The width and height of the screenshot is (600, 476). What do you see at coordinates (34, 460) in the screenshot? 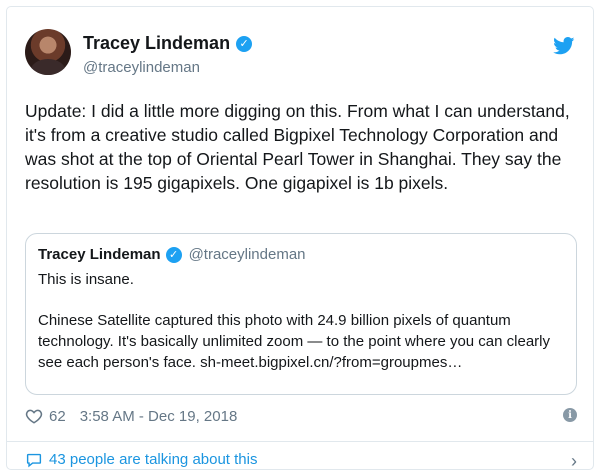
I see `comment-bubble-icon` at bounding box center [34, 460].